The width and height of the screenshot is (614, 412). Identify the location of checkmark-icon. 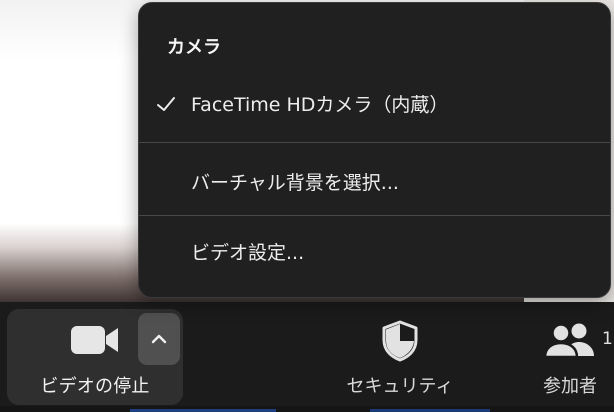
(166, 104).